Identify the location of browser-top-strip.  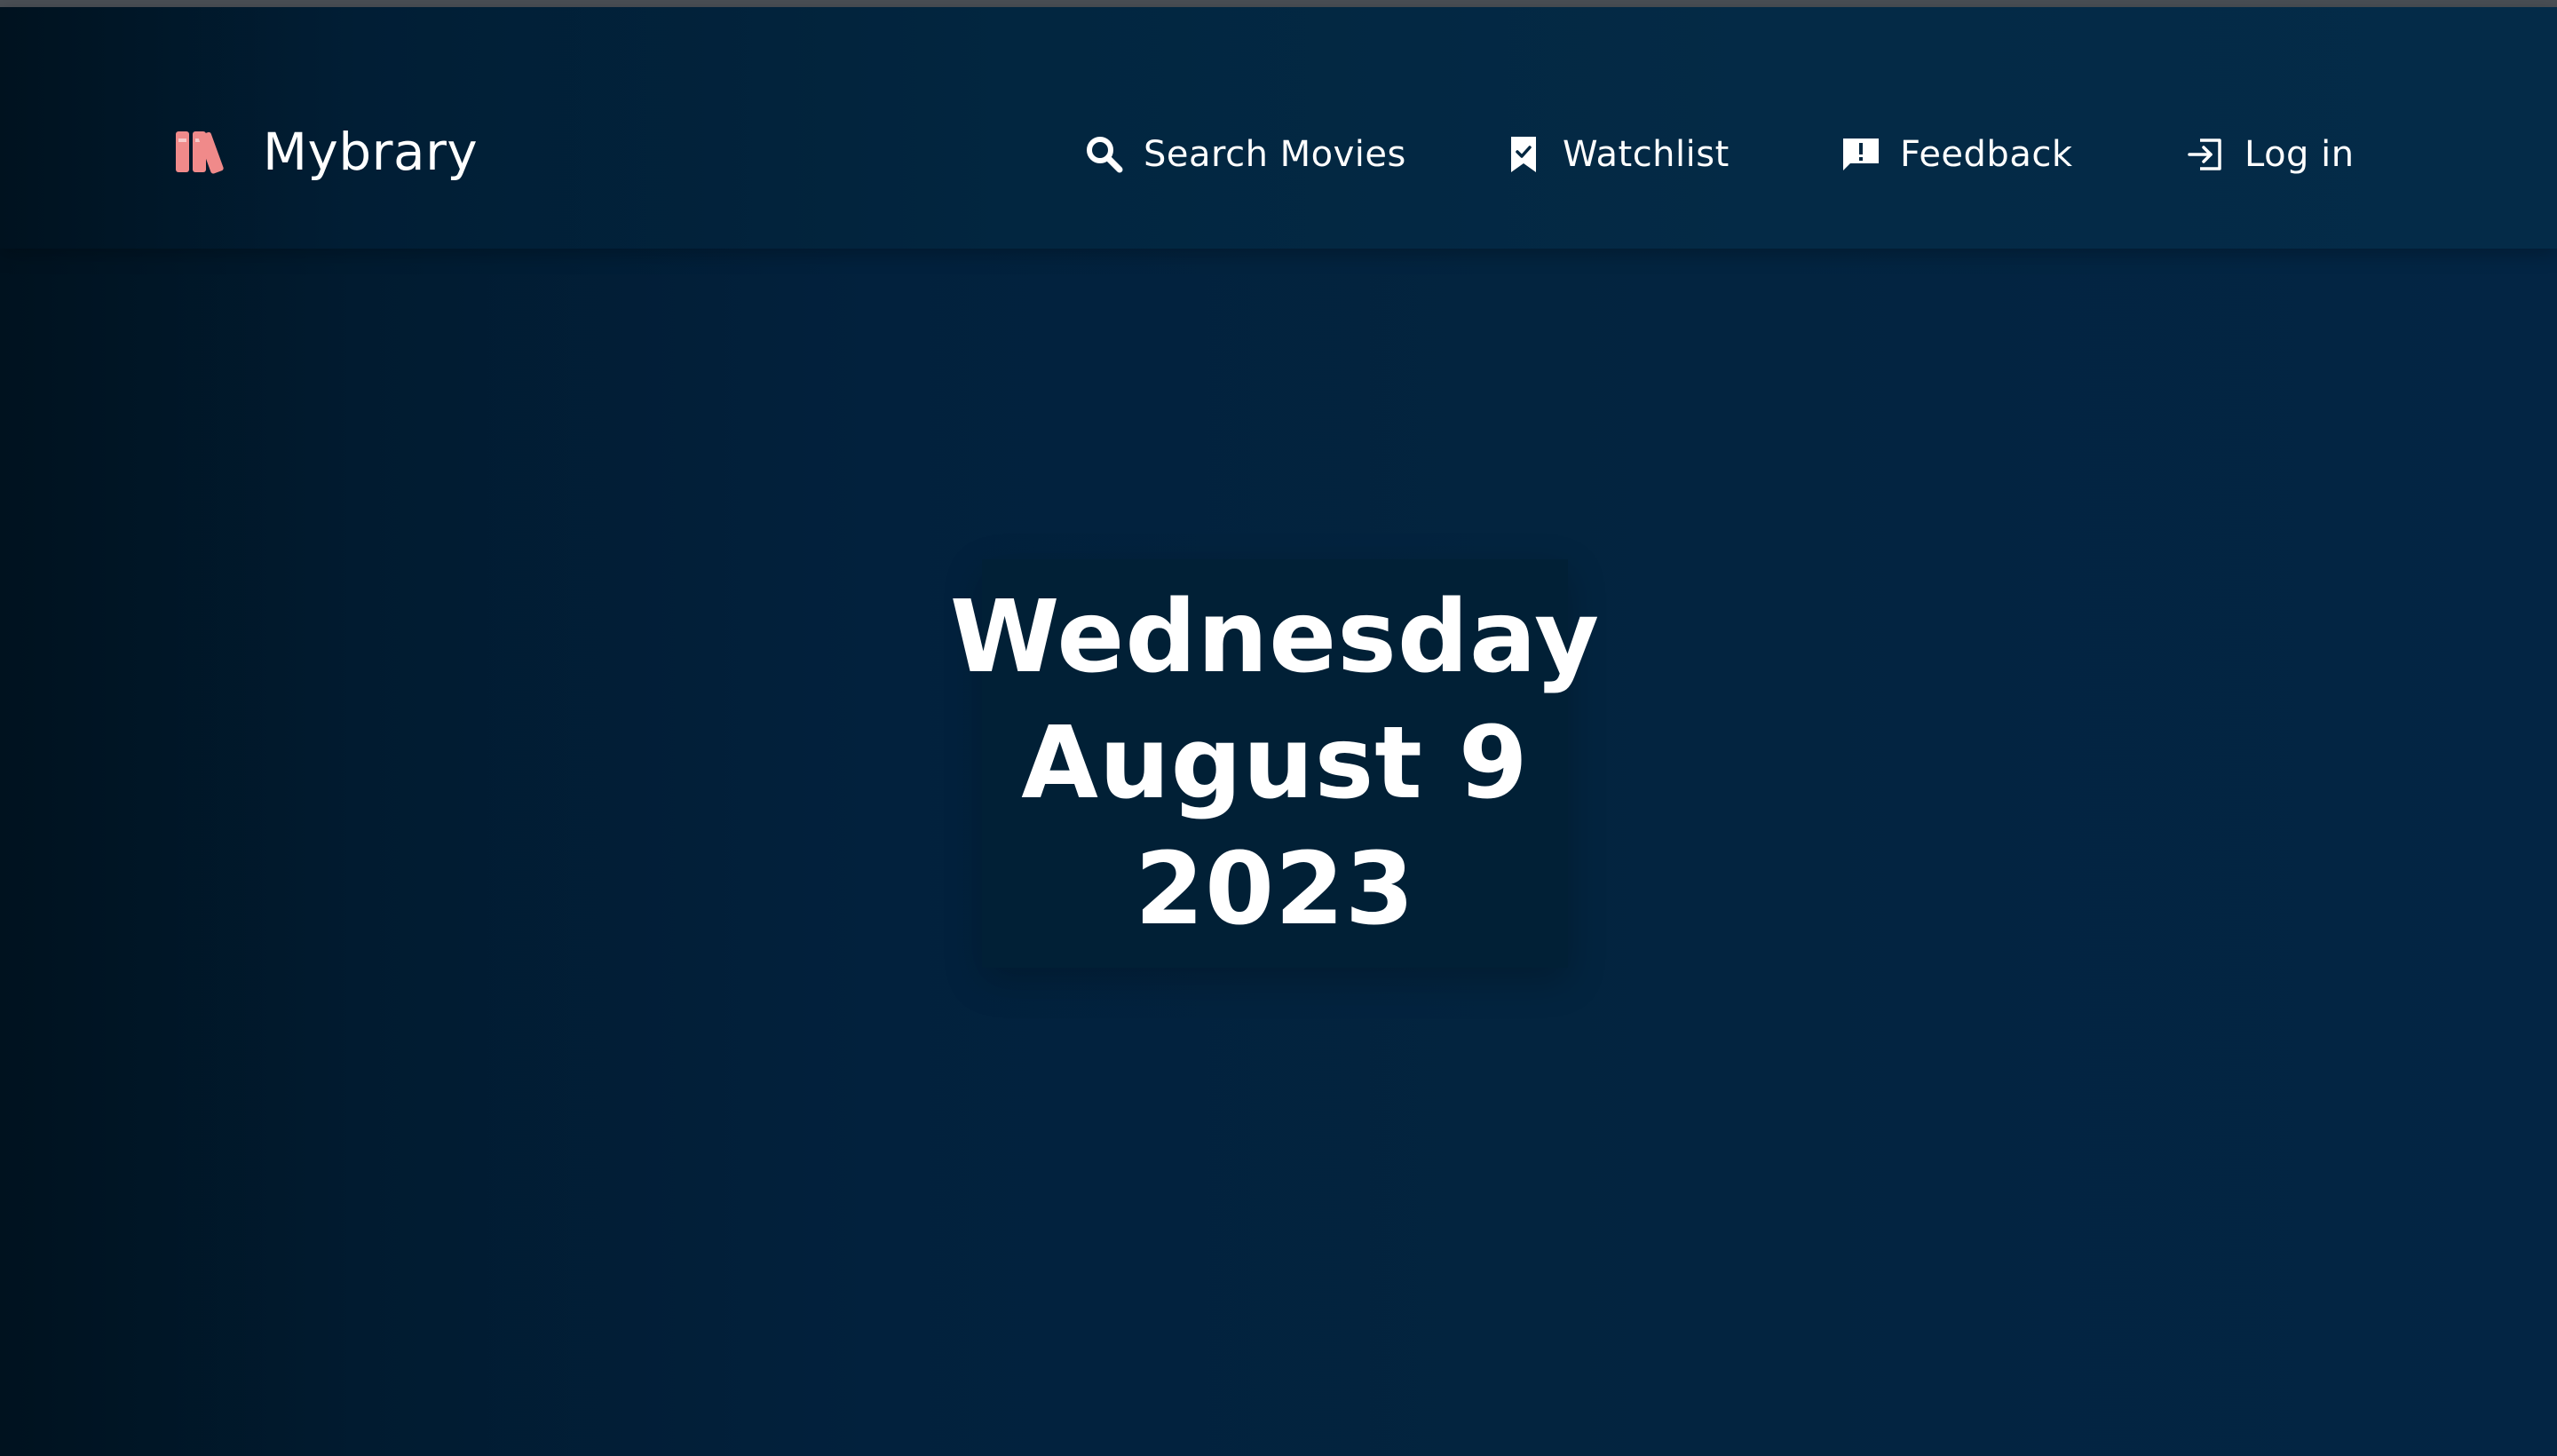
(1278, 4).